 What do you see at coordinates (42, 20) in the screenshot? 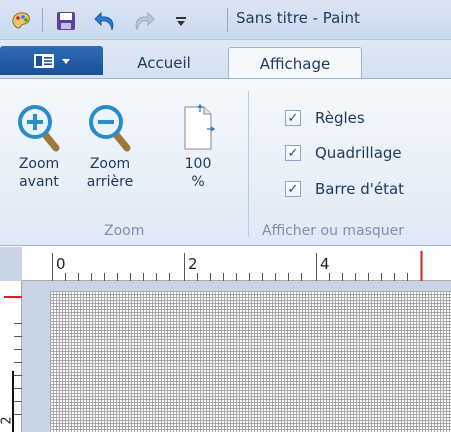
I see `toolbar-separator` at bounding box center [42, 20].